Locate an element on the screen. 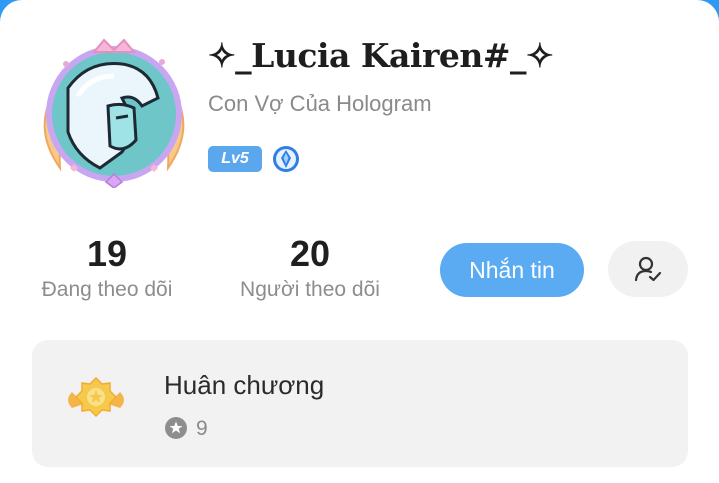  following-stat: 19 Đang theo dõi is located at coordinates (107, 268).